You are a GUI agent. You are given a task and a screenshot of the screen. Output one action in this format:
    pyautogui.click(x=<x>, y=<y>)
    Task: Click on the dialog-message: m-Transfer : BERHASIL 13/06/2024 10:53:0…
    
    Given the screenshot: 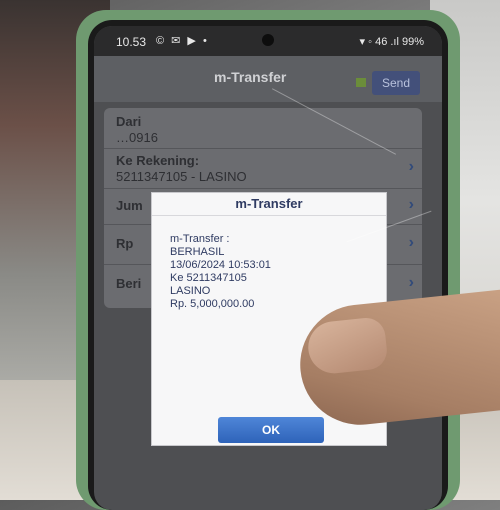 What is the action you would take?
    pyautogui.click(x=220, y=272)
    